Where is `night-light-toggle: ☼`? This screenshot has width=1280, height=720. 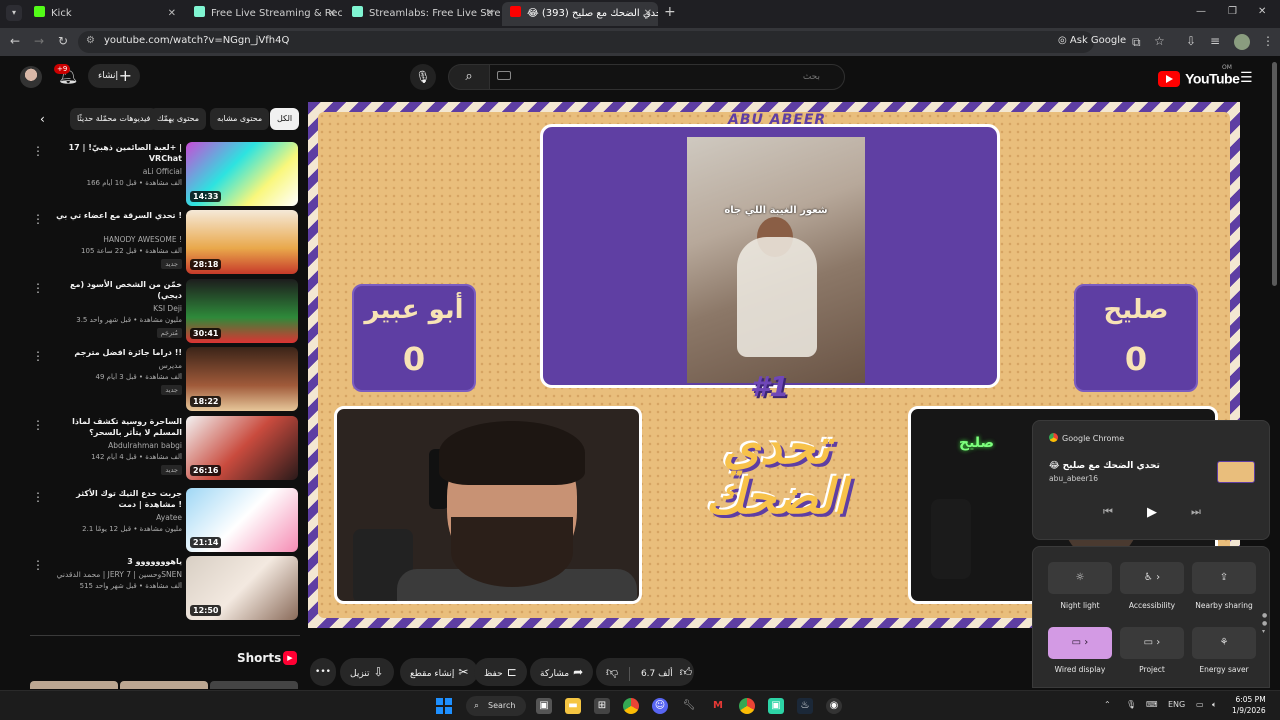 night-light-toggle: ☼ is located at coordinates (1080, 578).